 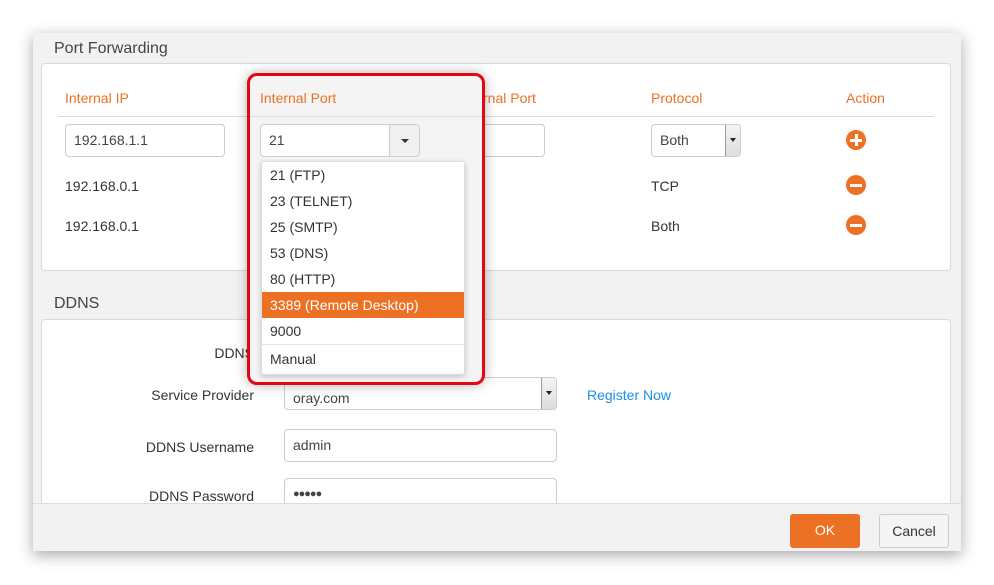 What do you see at coordinates (629, 395) in the screenshot?
I see `register-now-link: Register Now` at bounding box center [629, 395].